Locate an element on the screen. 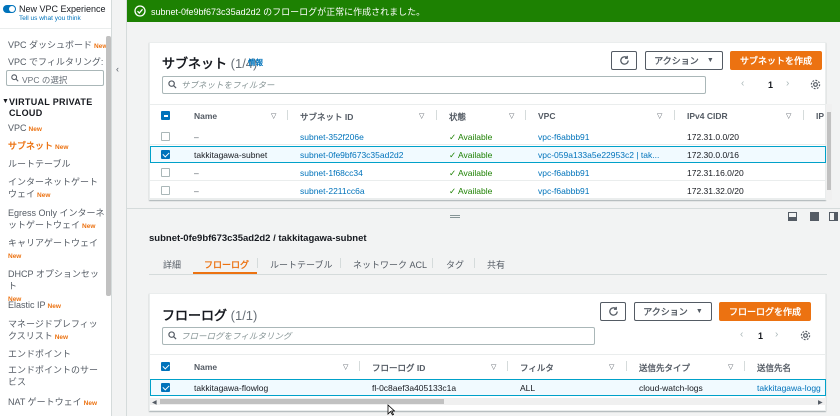 This screenshot has width=840, height=416. row-subnet-id: subnet-352f206e is located at coordinates (332, 137).